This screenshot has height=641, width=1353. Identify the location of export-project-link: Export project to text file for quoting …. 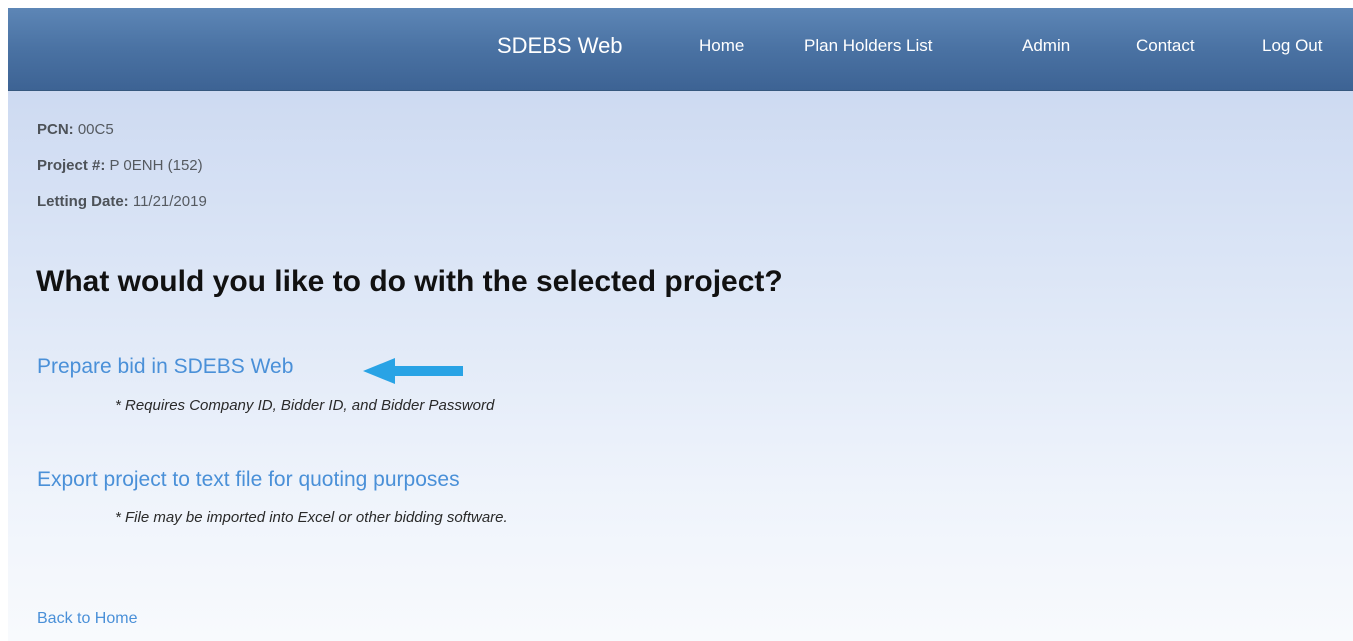
(248, 480).